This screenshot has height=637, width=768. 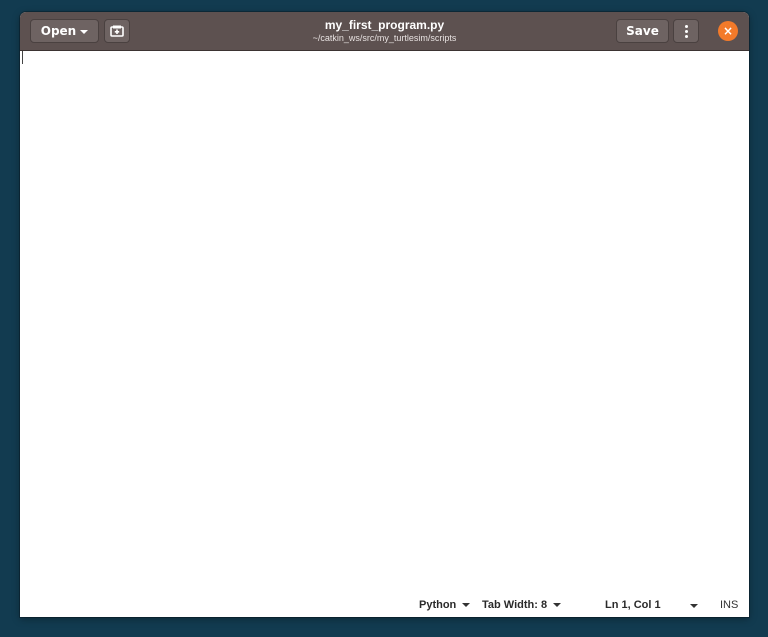 I want to click on save-button: Save, so click(x=642, y=31).